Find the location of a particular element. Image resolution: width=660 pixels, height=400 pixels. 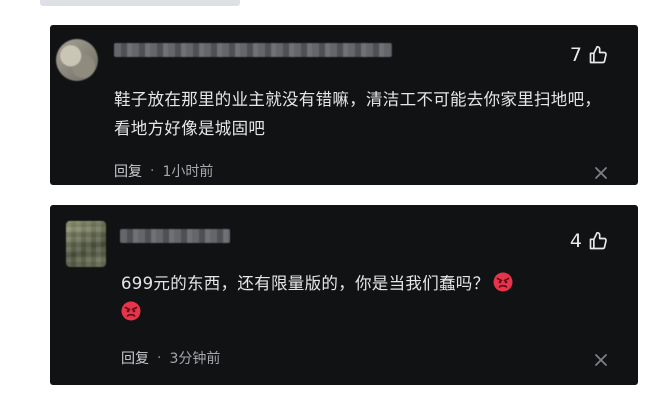

like-count: 4 is located at coordinates (575, 241).